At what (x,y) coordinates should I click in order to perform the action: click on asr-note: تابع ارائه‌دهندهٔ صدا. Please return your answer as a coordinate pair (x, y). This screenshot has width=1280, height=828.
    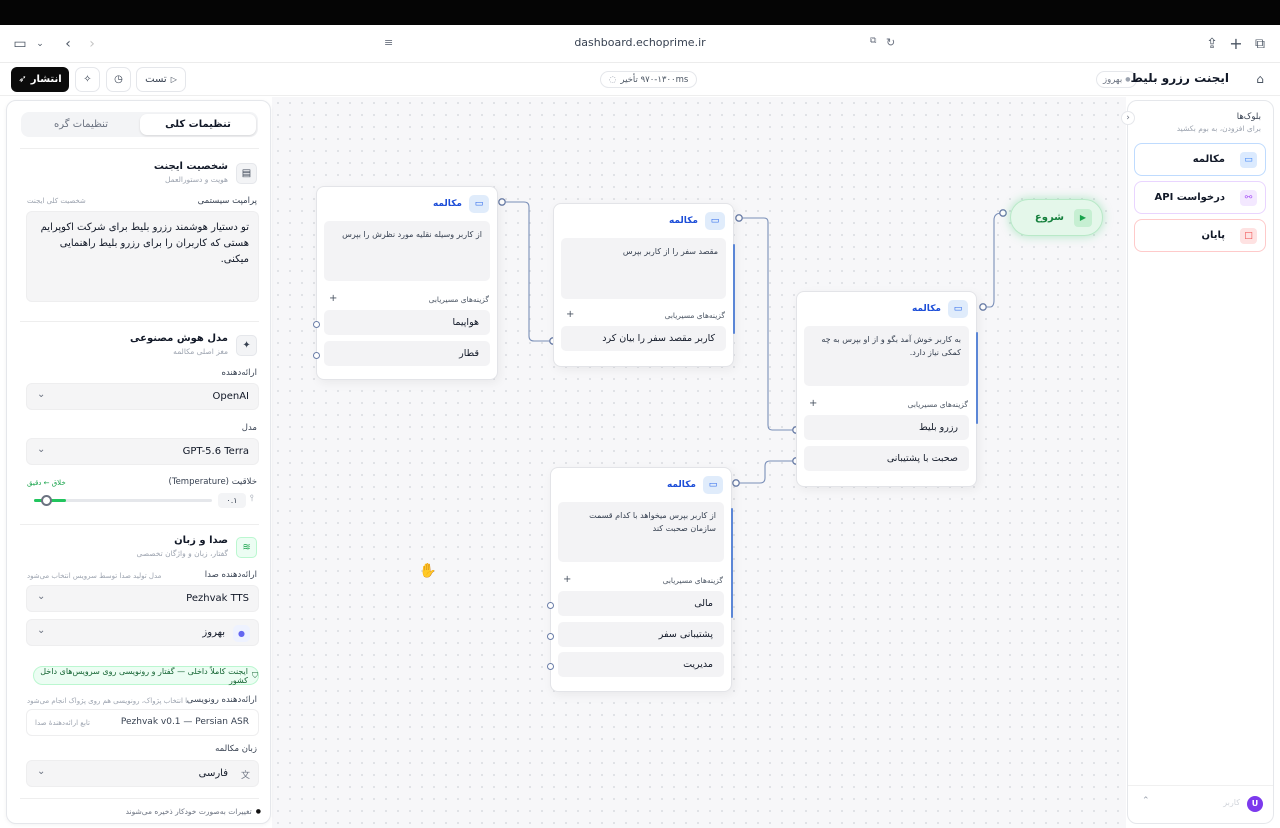
    Looking at the image, I should click on (63, 723).